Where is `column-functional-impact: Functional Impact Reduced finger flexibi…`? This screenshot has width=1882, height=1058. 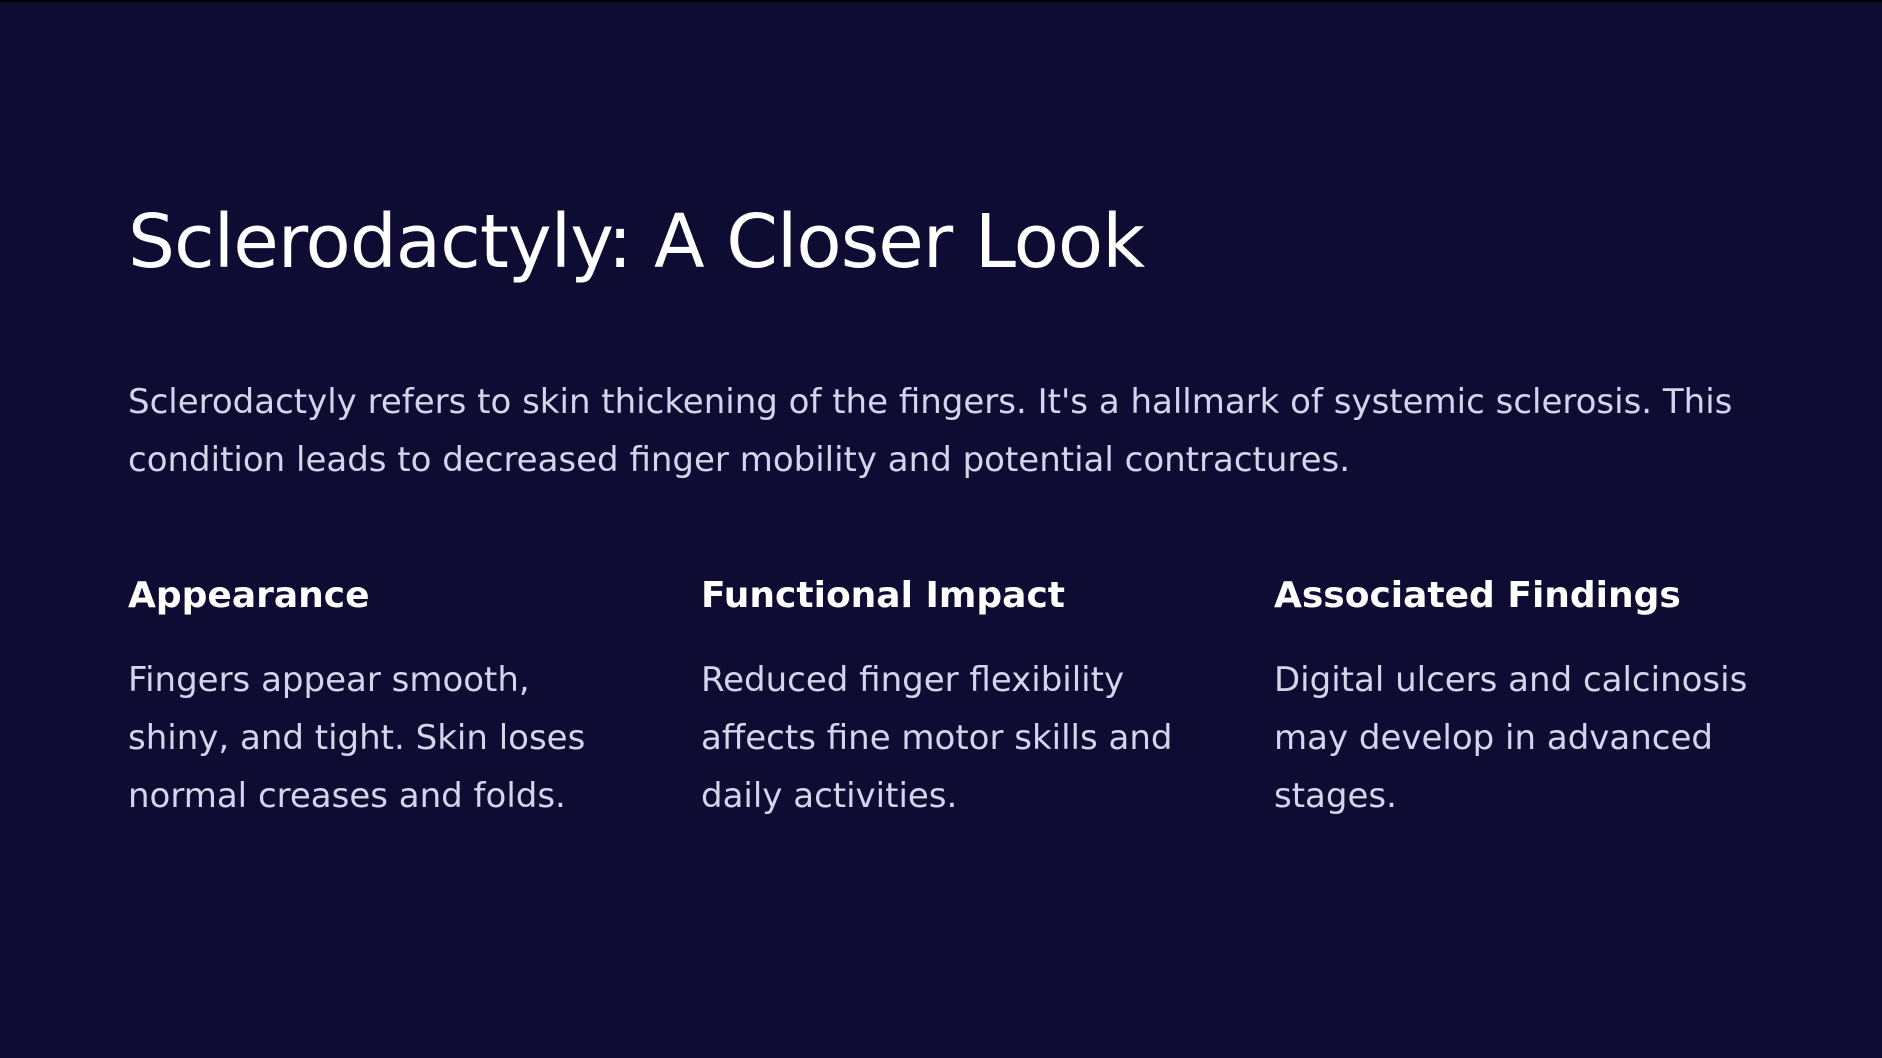
column-functional-impact: Functional Impact Reduced finger flexibi… is located at coordinates (951, 697).